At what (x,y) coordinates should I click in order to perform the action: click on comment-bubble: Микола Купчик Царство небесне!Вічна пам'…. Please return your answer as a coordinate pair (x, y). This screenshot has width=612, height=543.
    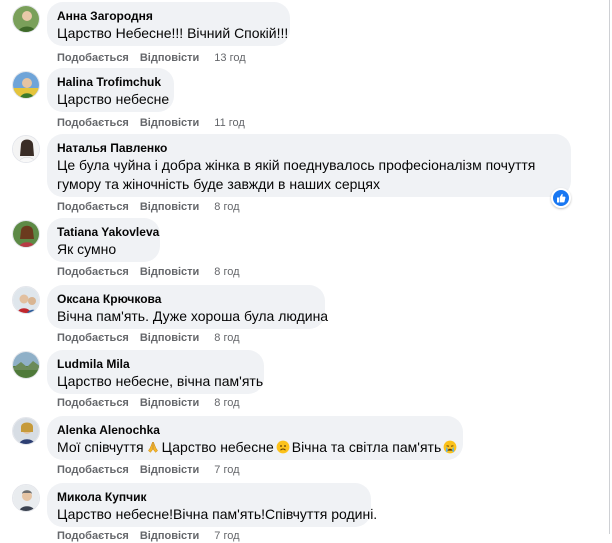
    Looking at the image, I should click on (212, 505).